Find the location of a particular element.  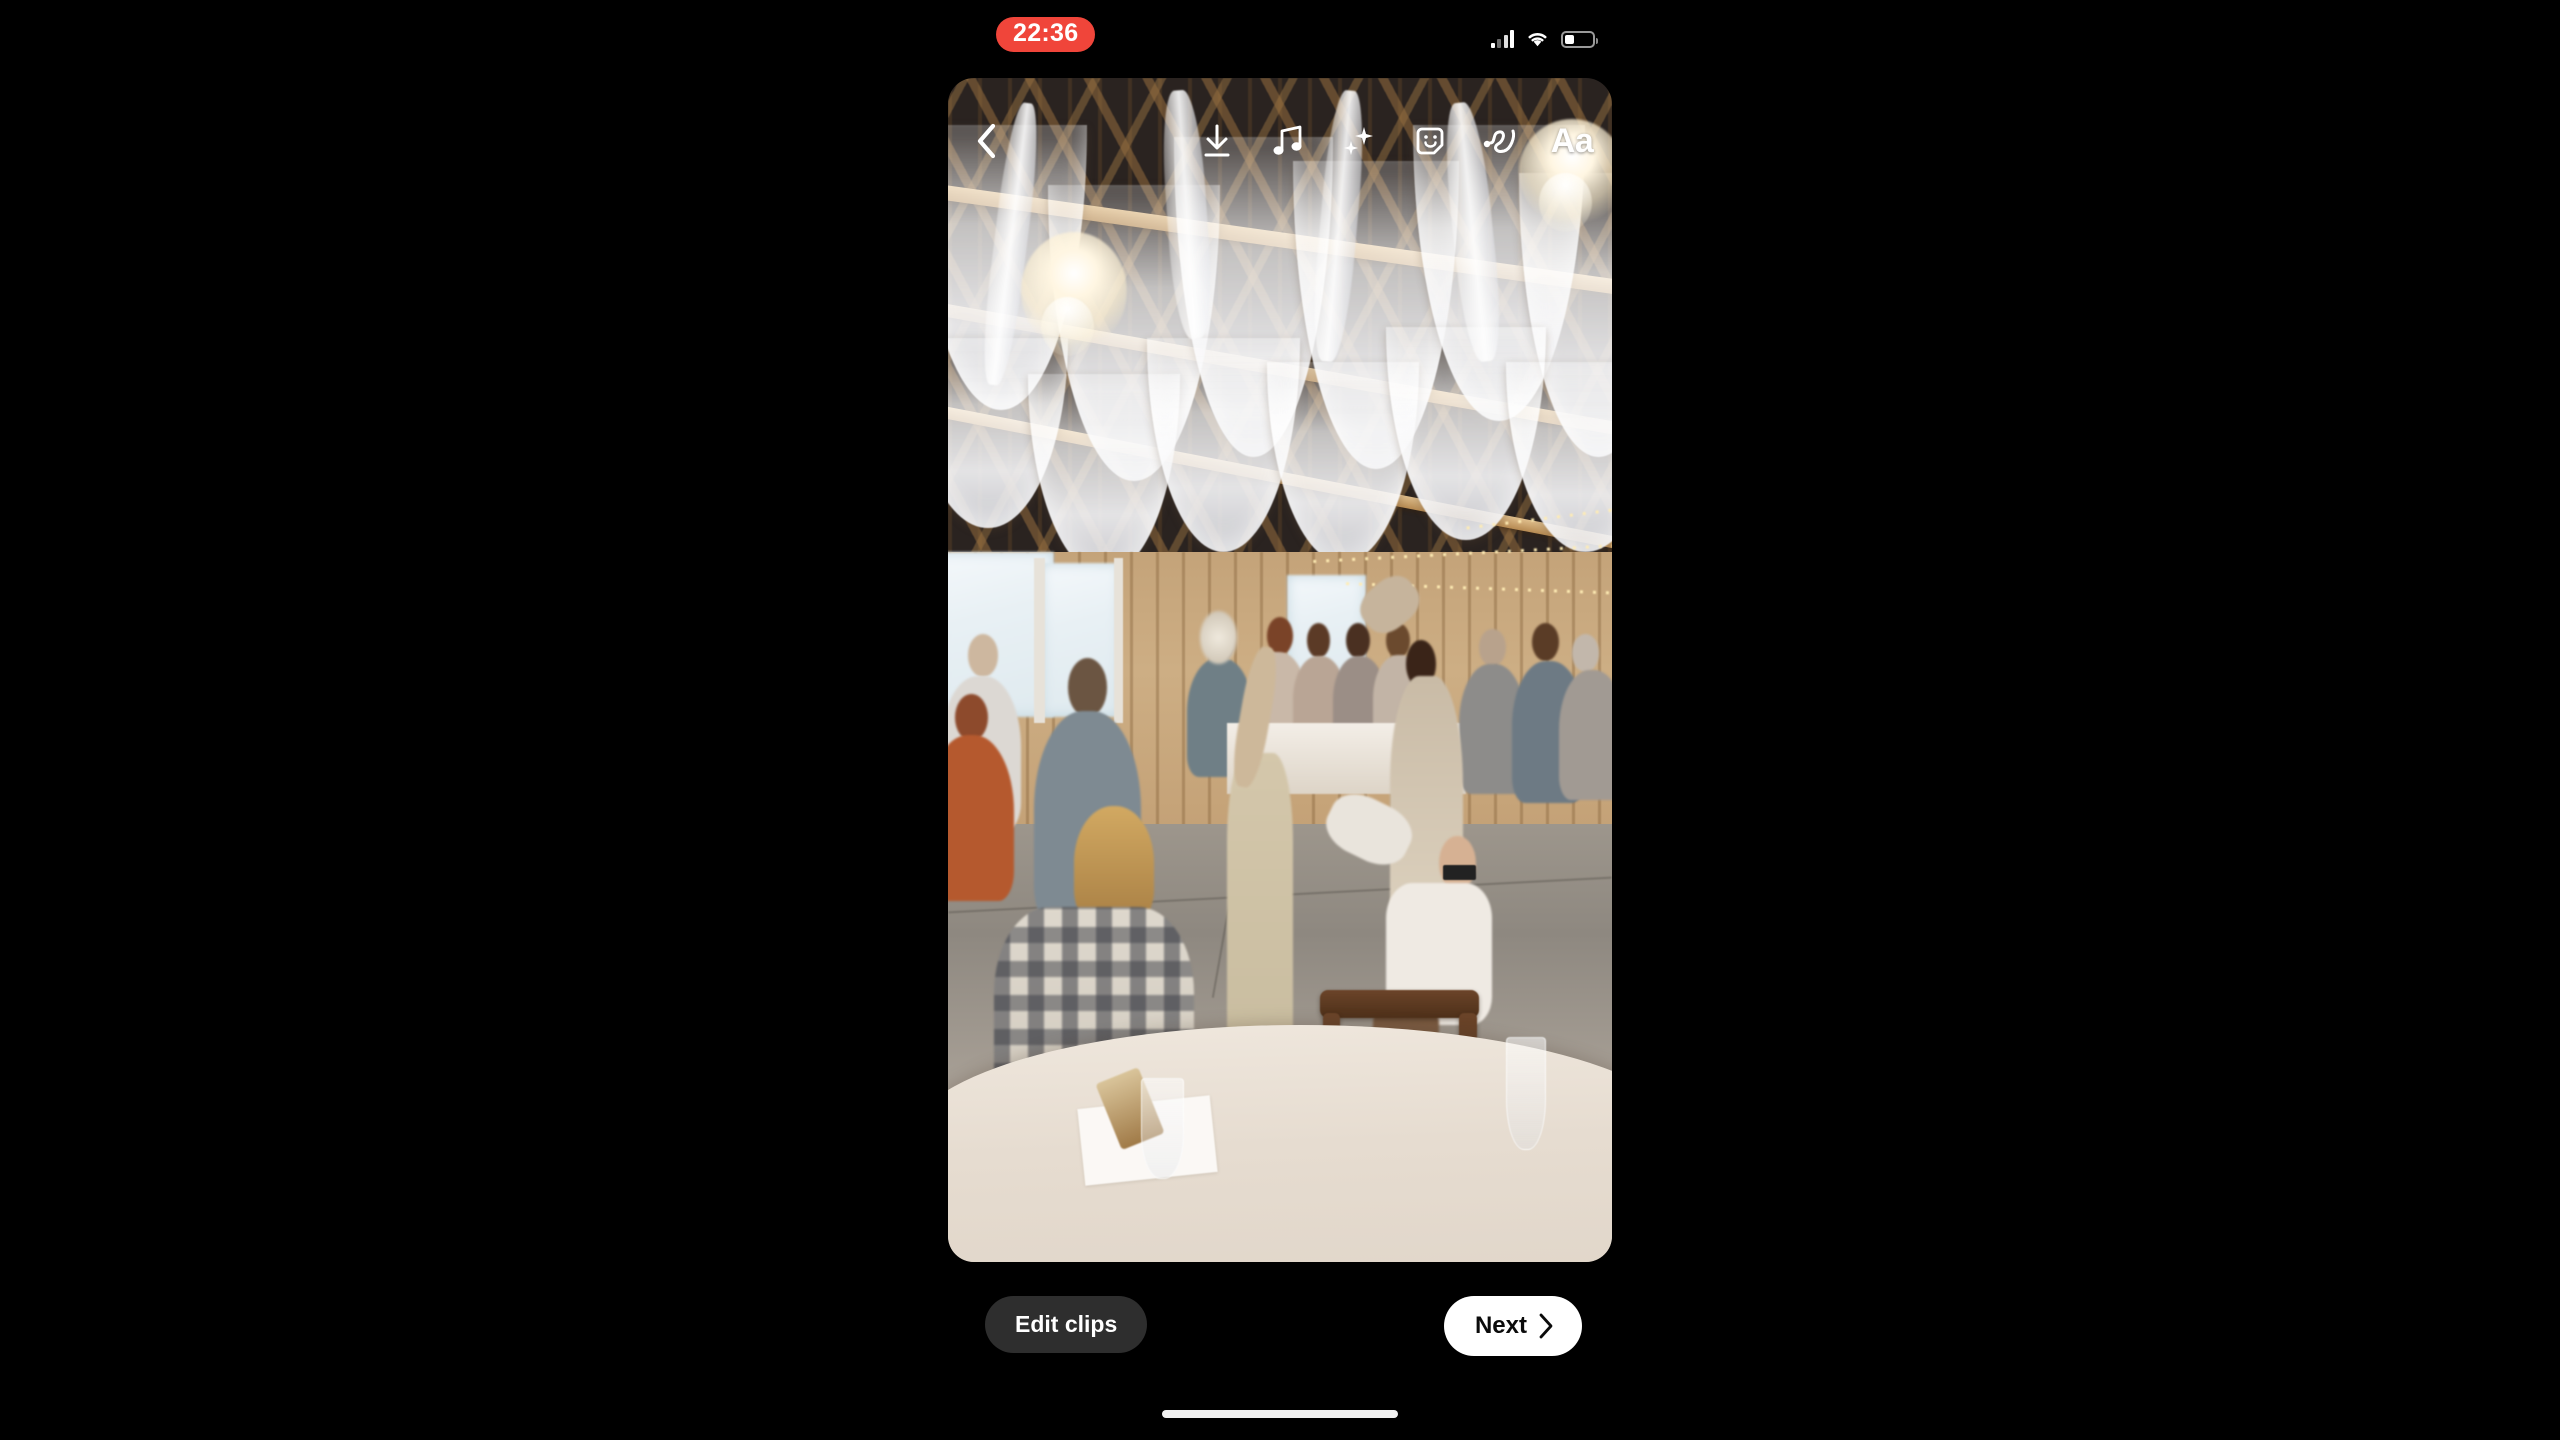

text-aa-icon: Aa is located at coordinates (1572, 141).